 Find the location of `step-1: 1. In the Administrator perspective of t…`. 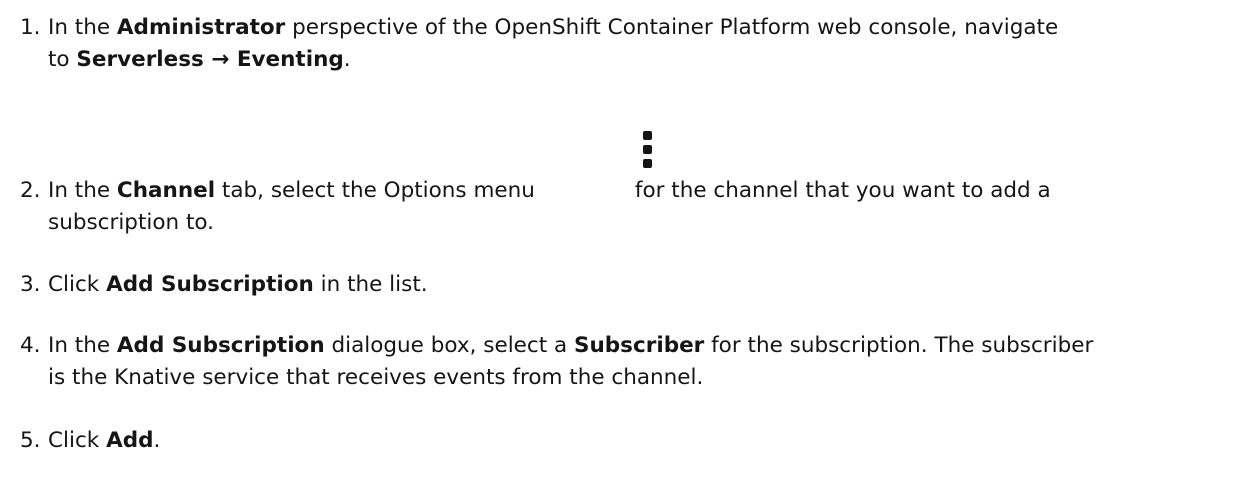

step-1: 1. In the Administrator perspective of t… is located at coordinates (620, 44).